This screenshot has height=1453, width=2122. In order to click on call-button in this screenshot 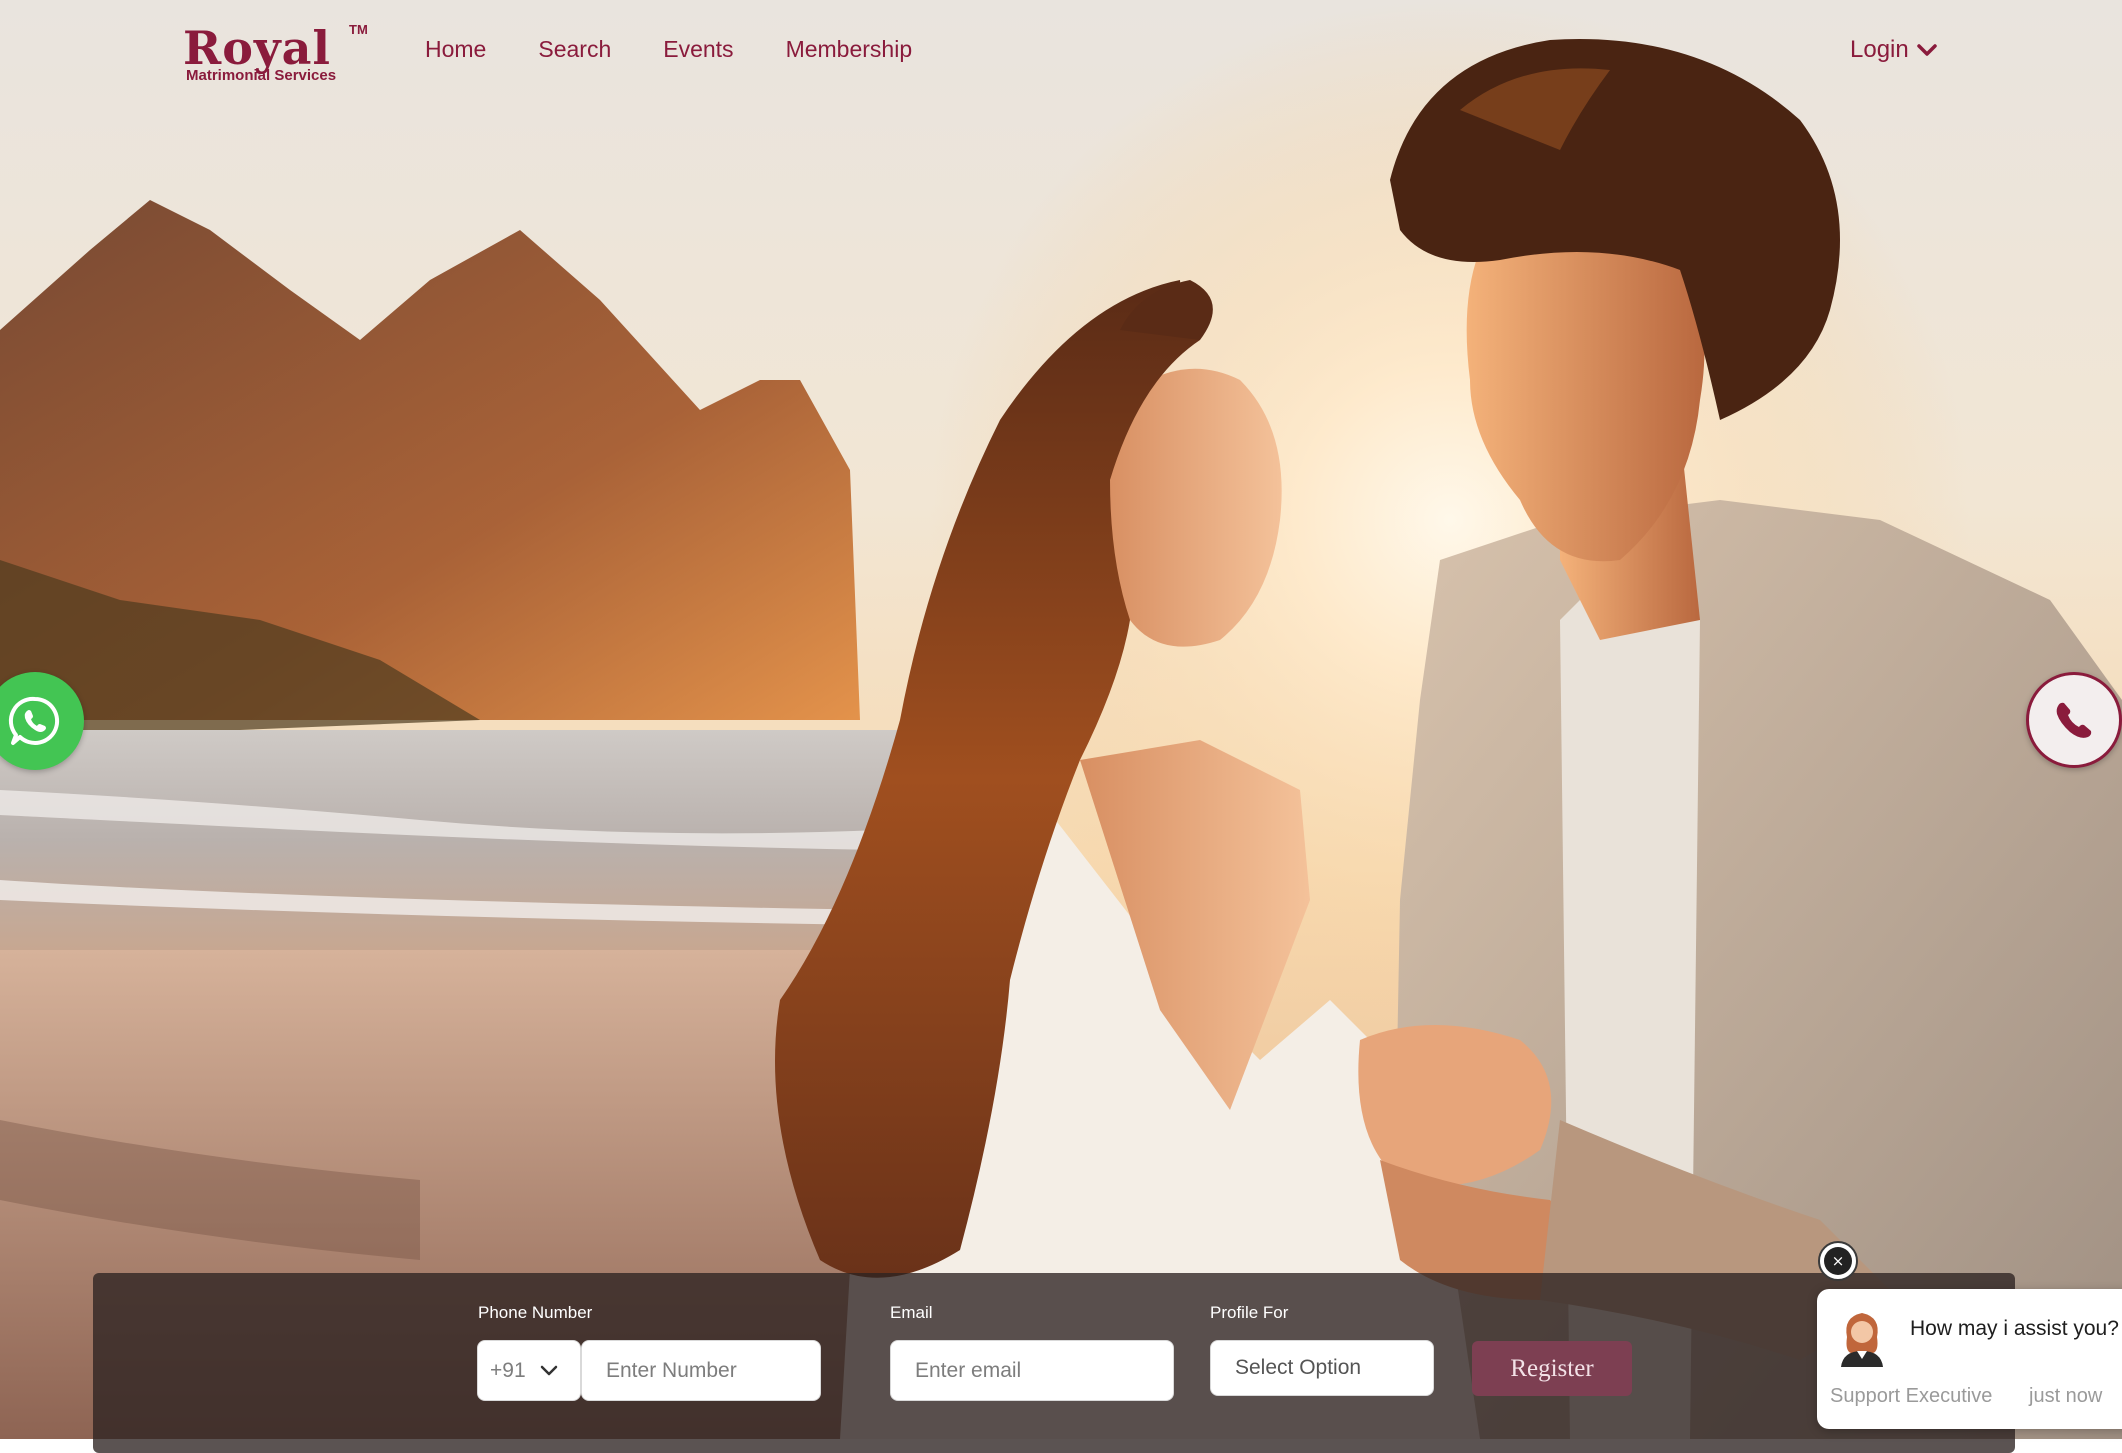, I will do `click(2074, 720)`.